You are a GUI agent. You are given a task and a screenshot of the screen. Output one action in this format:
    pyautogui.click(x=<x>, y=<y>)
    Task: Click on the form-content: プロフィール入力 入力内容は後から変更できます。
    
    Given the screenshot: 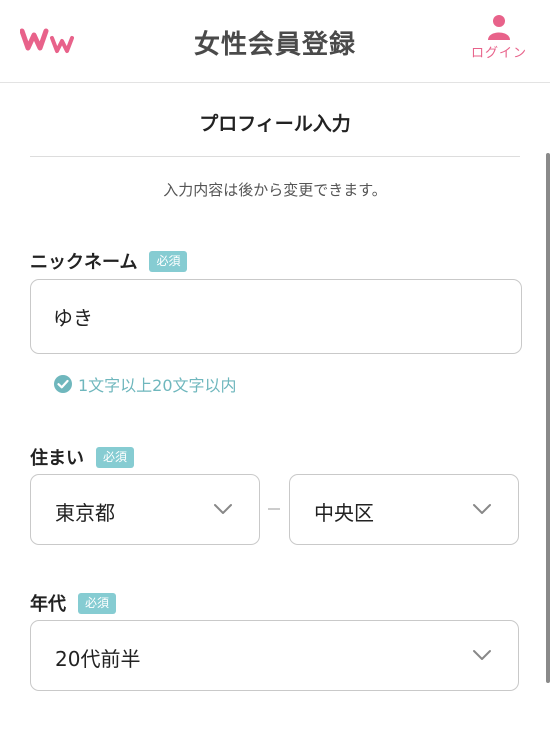 What is the action you would take?
    pyautogui.click(x=275, y=141)
    